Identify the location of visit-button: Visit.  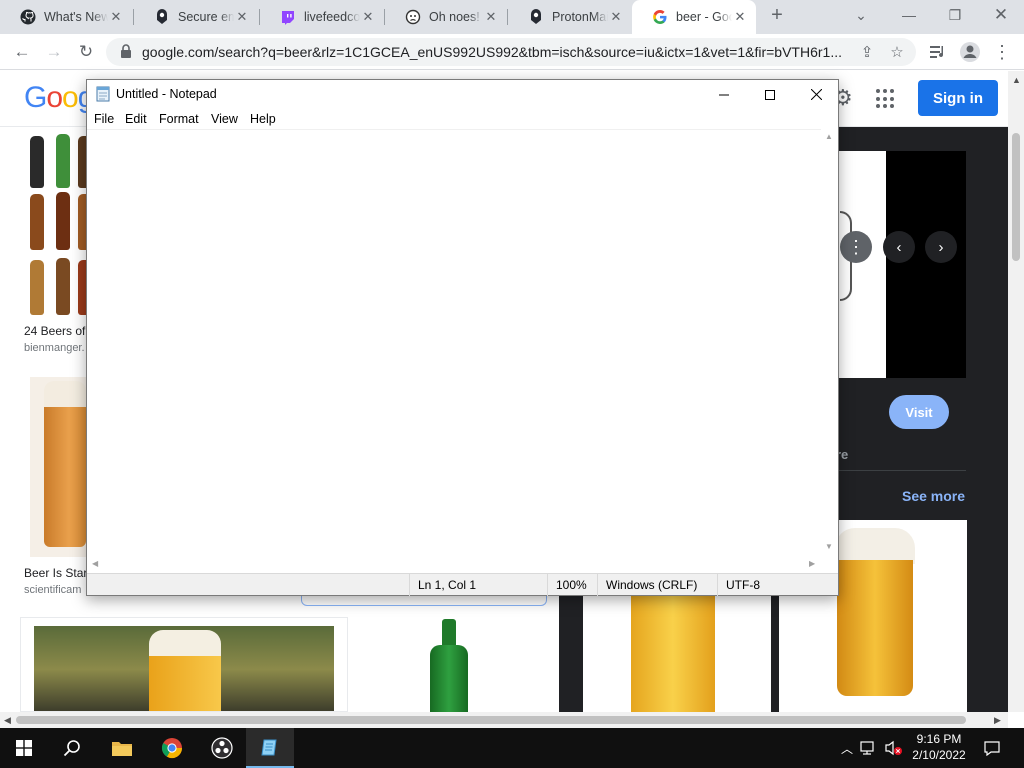
(919, 412).